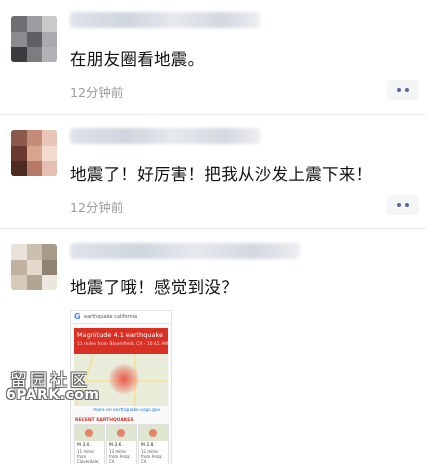 This screenshot has height=464, width=426. Describe the element at coordinates (111, 317) in the screenshot. I see `search-query: earthquake california` at that location.